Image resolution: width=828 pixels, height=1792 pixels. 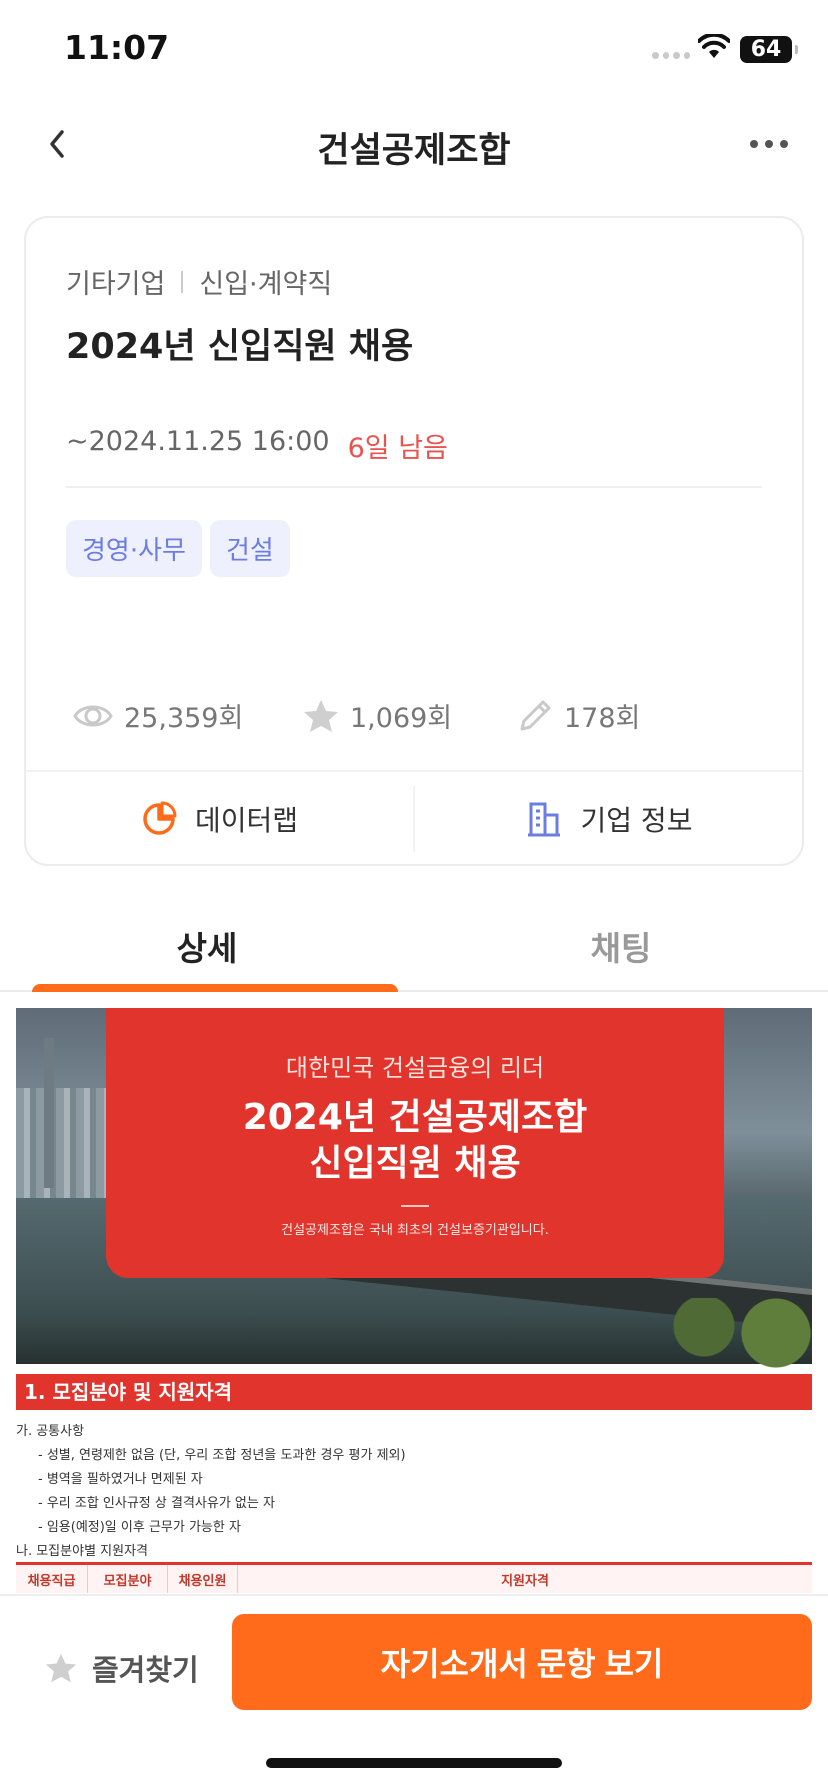 I want to click on favorites-count: 1,069회, so click(x=401, y=718).